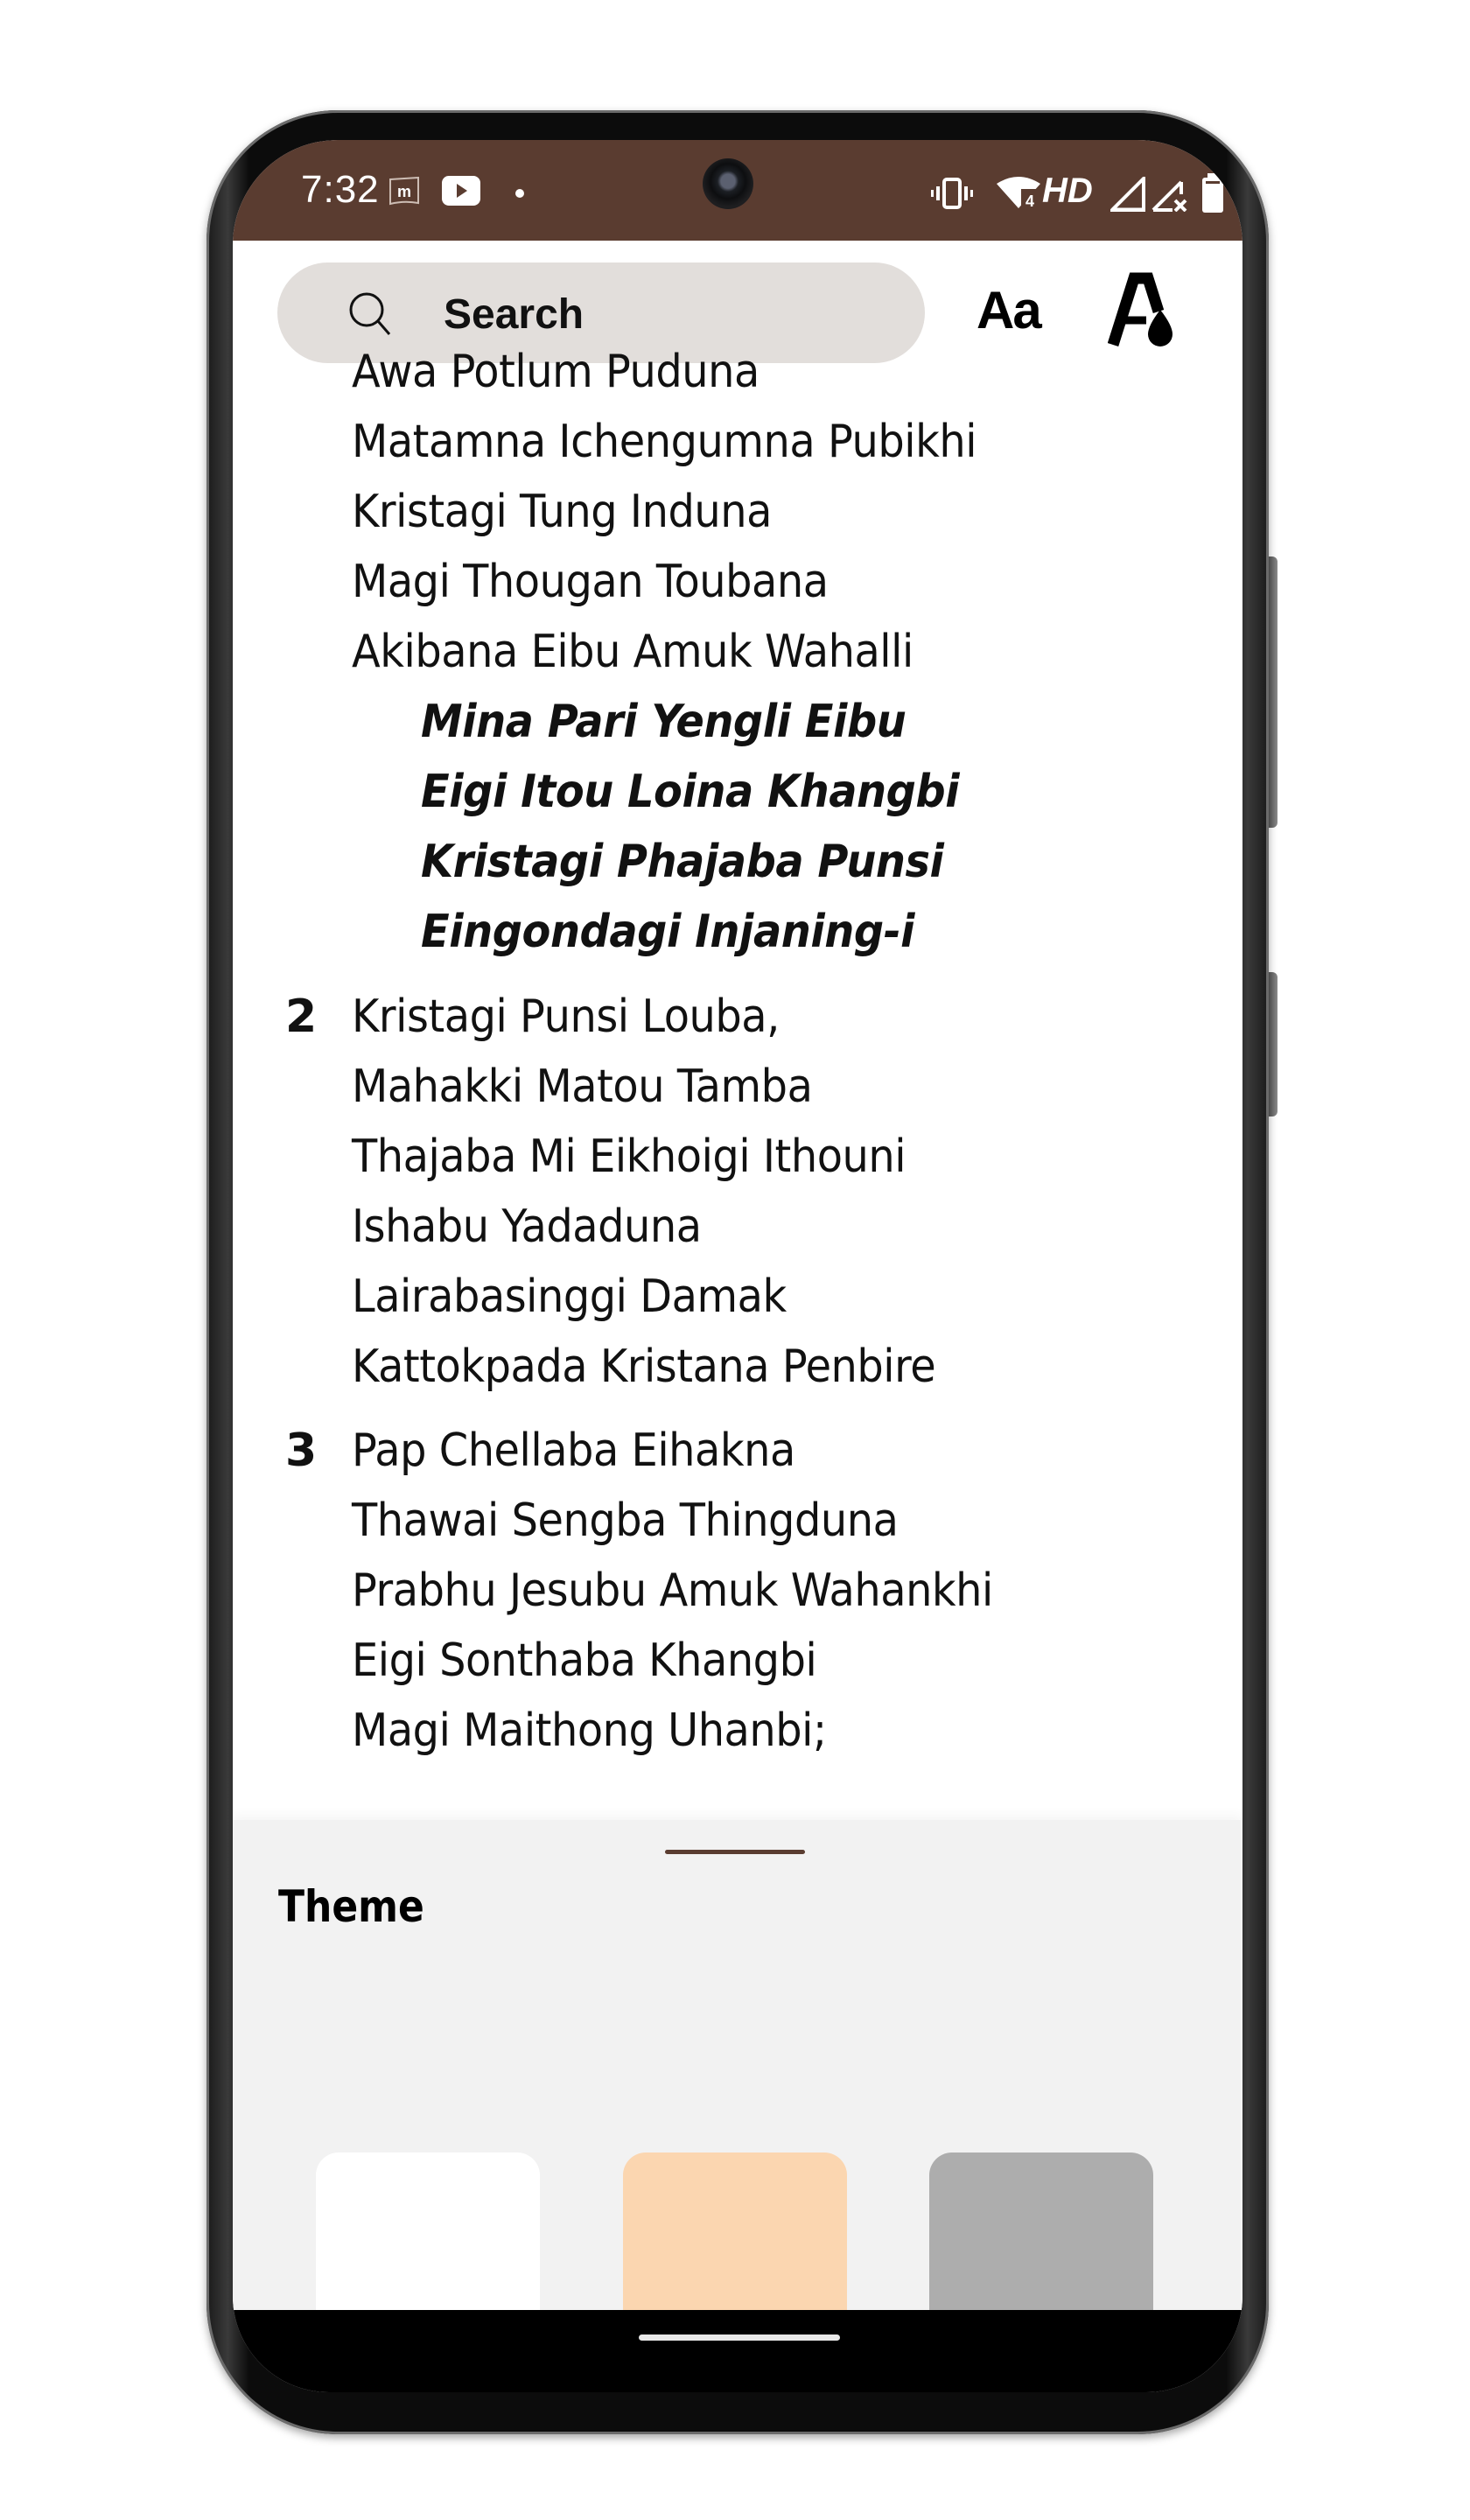 The height and width of the screenshot is (2520, 1470). Describe the element at coordinates (514, 314) in the screenshot. I see `search-placeholder: Search` at that location.